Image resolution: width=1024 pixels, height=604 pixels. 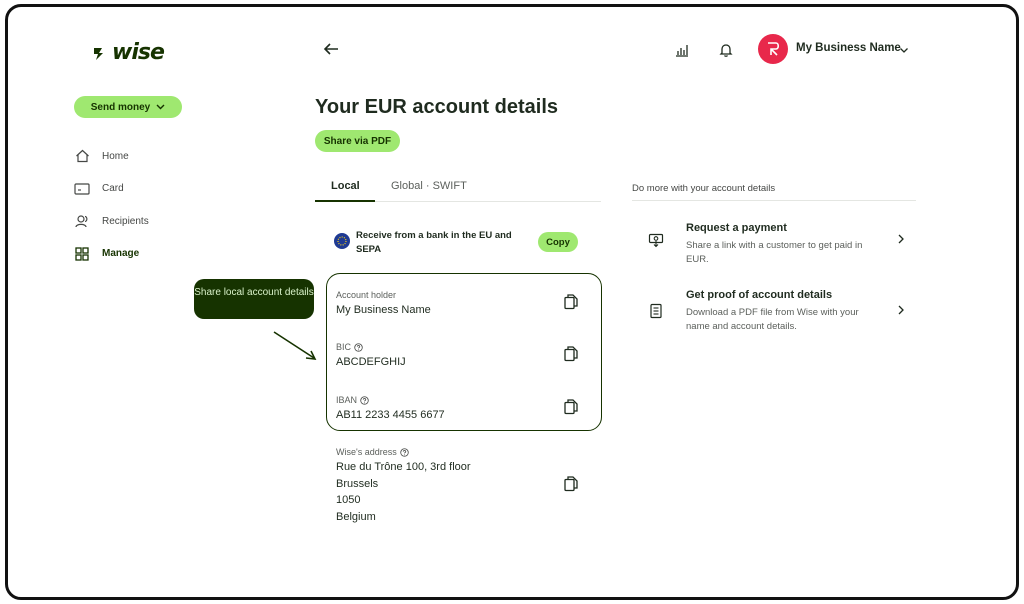 I want to click on sidebar-item-recipients: Recipients, so click(x=111, y=221).